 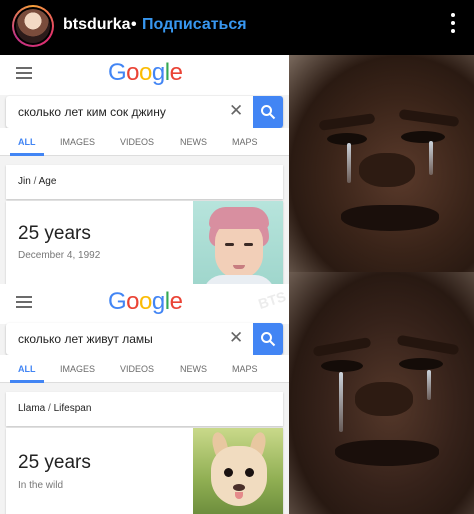 I want to click on jin-photo, so click(x=238, y=242).